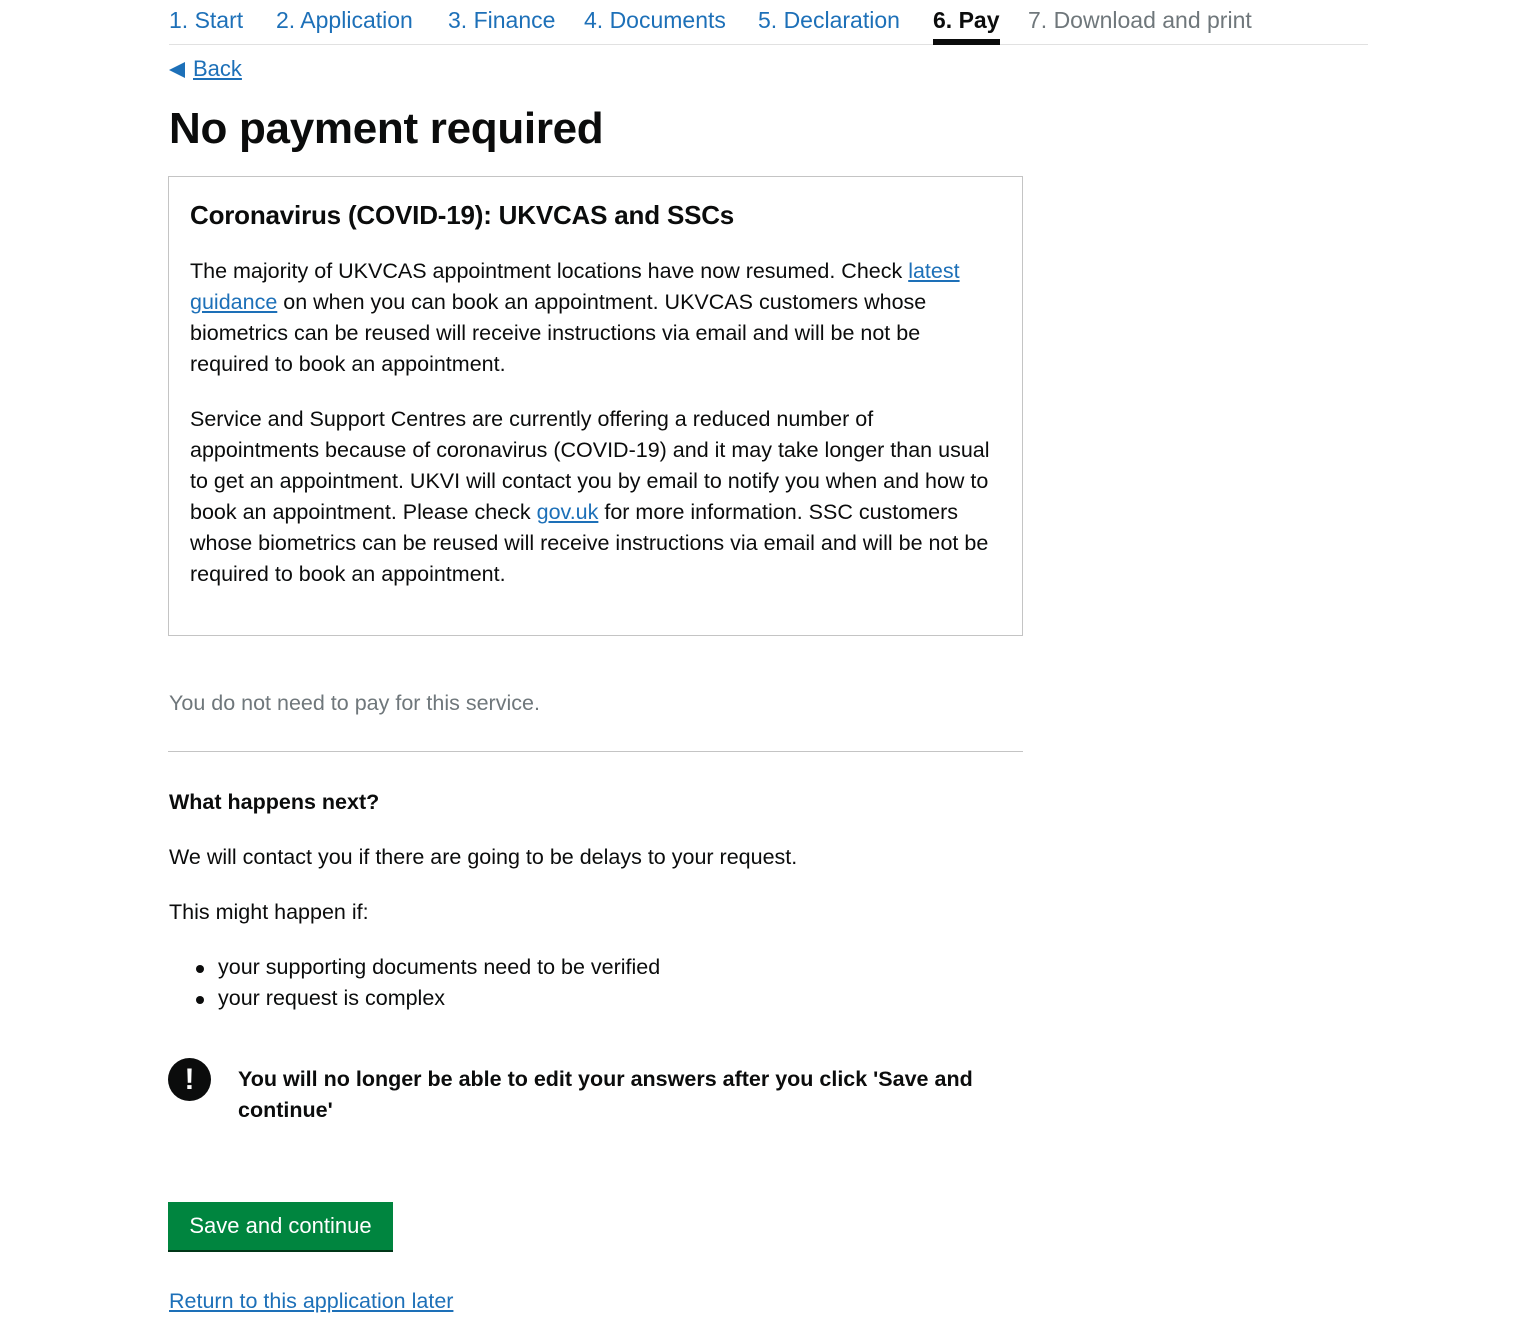 This screenshot has width=1536, height=1326. What do you see at coordinates (311, 1301) in the screenshot?
I see `return-later-link: Return to this application later` at bounding box center [311, 1301].